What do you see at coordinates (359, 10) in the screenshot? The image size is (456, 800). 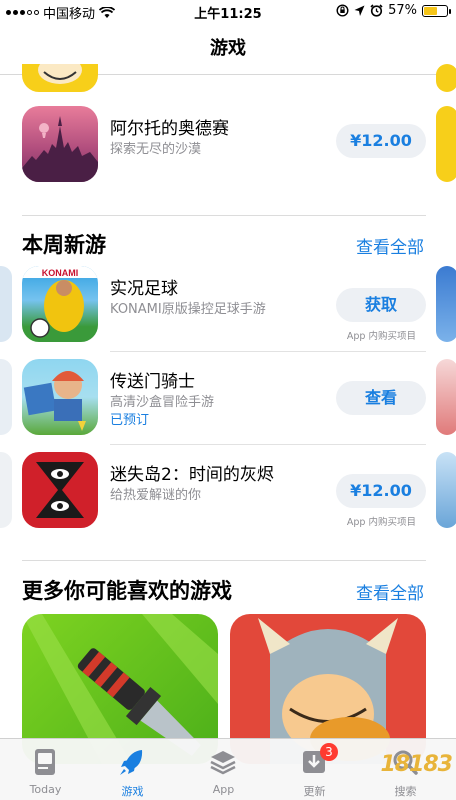 I see `location-icon` at bounding box center [359, 10].